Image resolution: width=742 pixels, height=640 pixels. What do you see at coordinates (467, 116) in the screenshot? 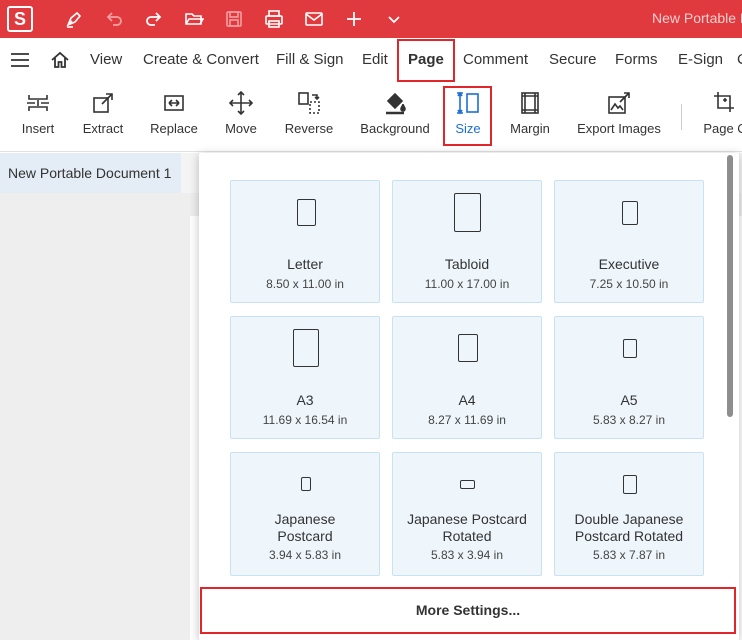
I see `size-button-highlight` at bounding box center [467, 116].